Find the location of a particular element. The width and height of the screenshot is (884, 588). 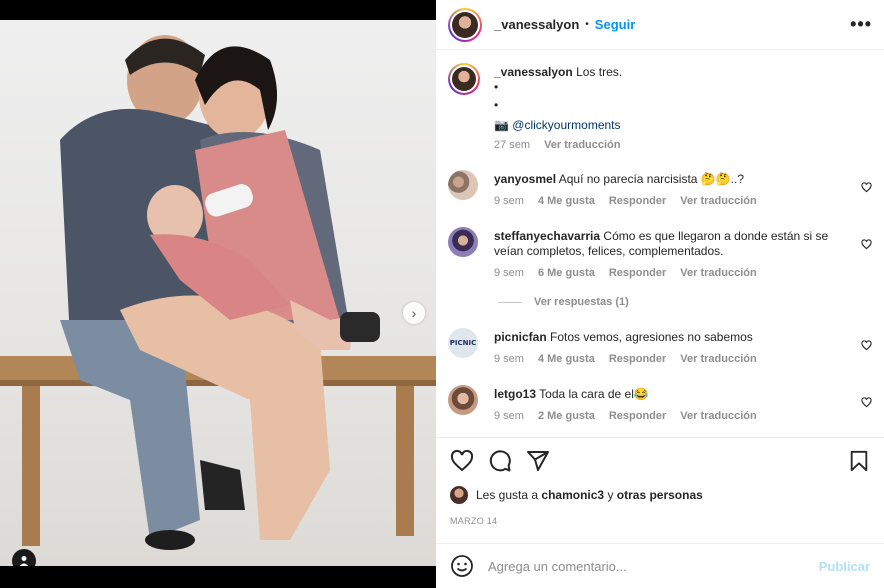

caption-mention: @clickyourmoments is located at coordinates (566, 125).